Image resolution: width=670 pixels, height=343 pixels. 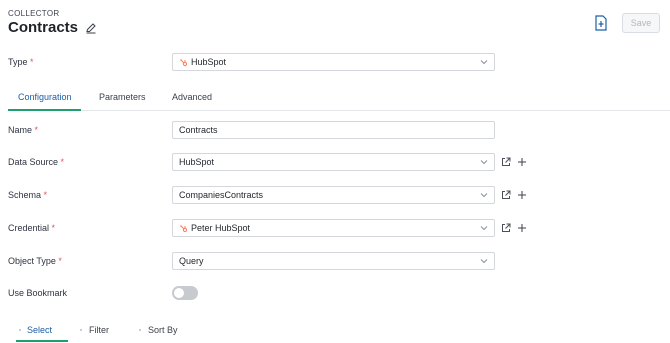 What do you see at coordinates (91, 28) in the screenshot?
I see `pencil-icon` at bounding box center [91, 28].